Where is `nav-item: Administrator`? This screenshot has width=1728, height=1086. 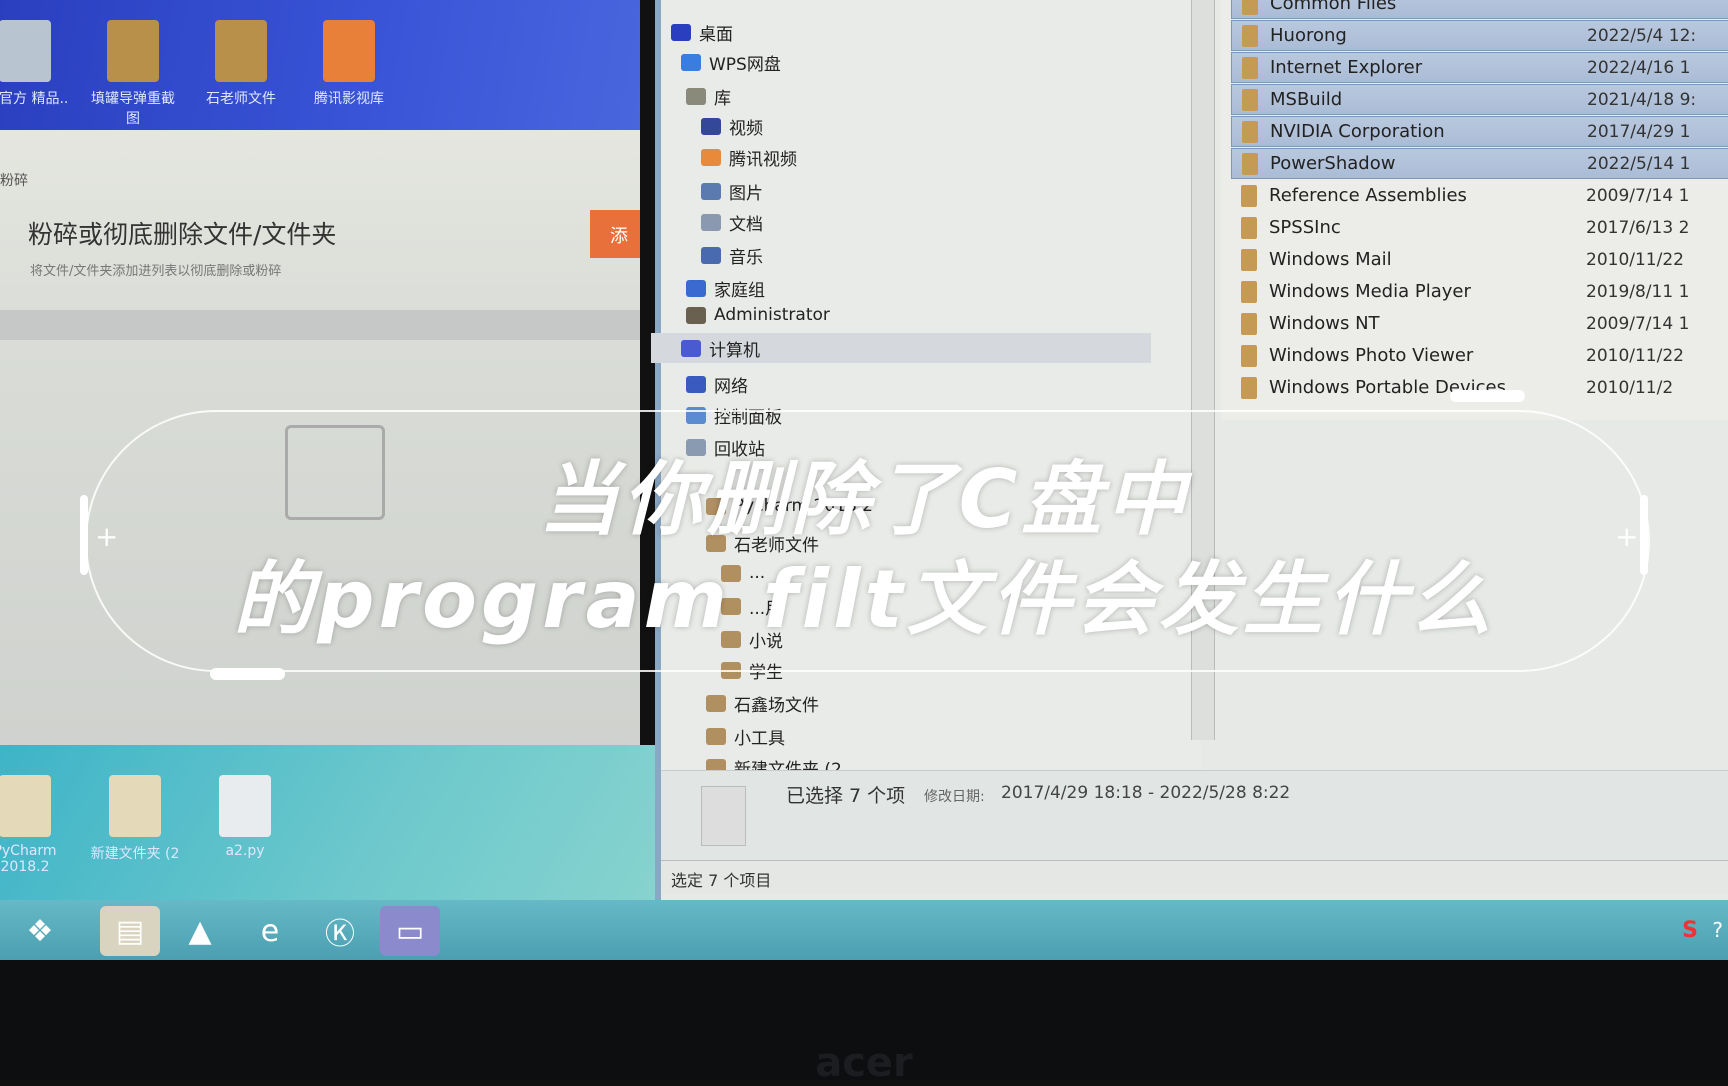
nav-item: Administrator is located at coordinates (758, 315).